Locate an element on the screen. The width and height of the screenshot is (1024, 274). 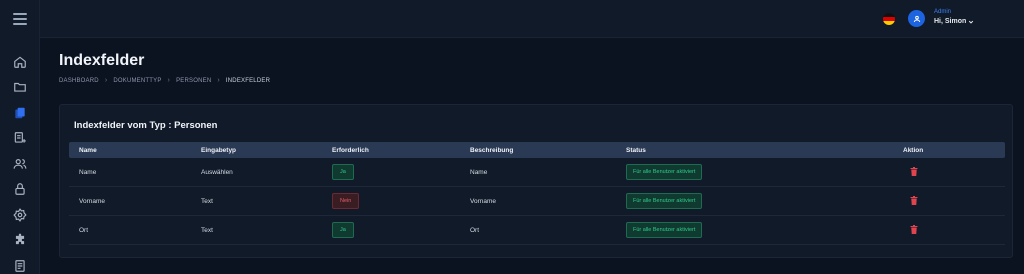
cell-type: Auswählen is located at coordinates (217, 172).